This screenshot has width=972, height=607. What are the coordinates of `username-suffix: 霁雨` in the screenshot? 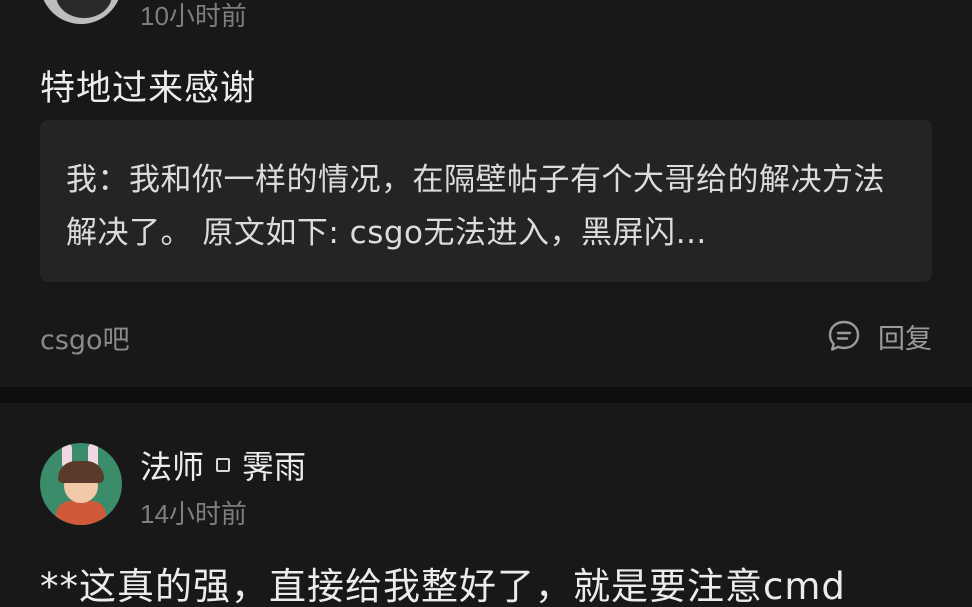 It's located at (274, 467).